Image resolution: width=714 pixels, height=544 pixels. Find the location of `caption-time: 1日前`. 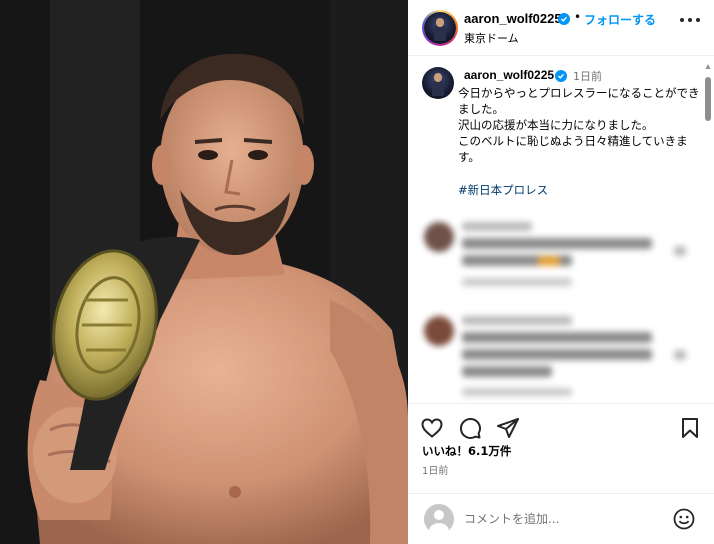

caption-time: 1日前 is located at coordinates (587, 76).